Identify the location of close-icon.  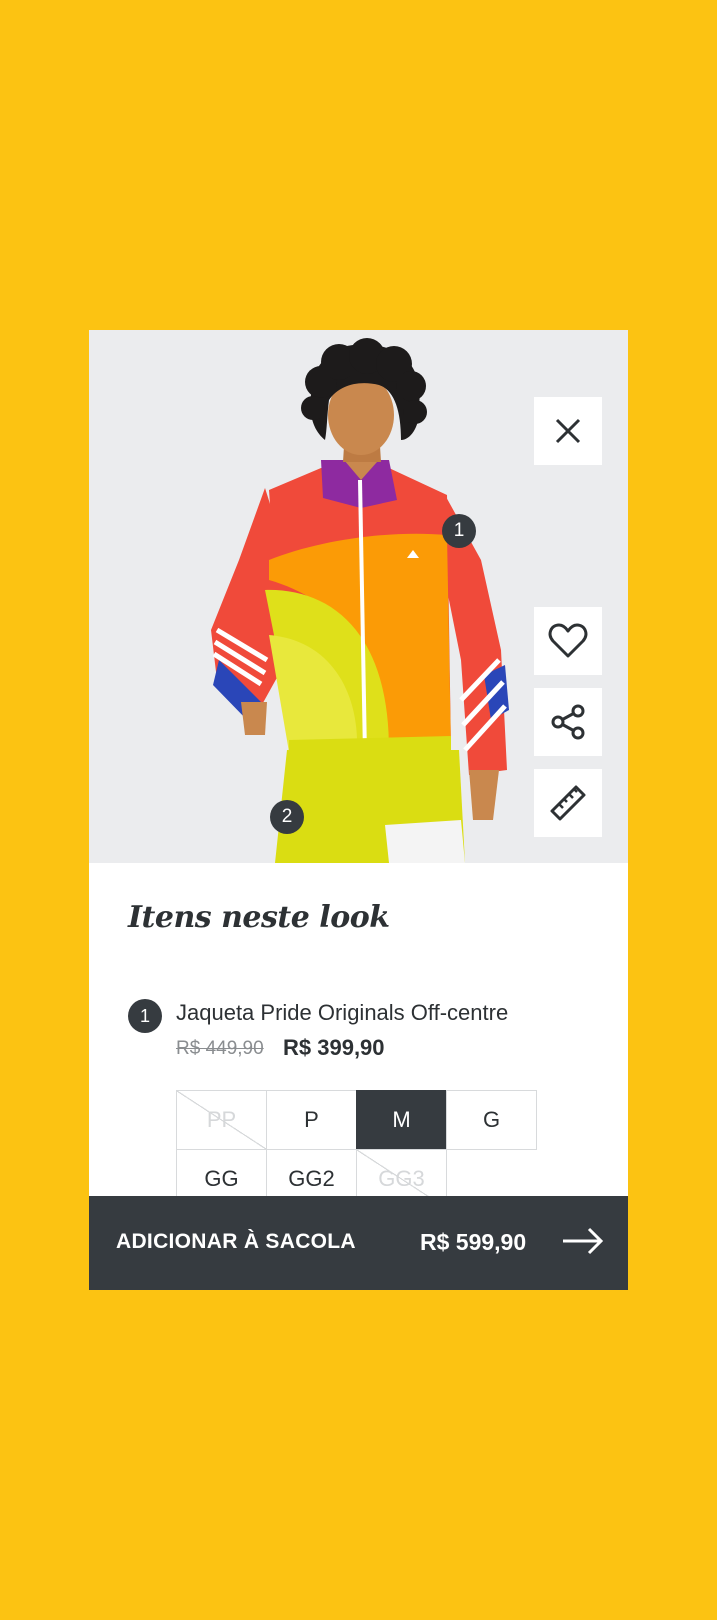
(568, 431).